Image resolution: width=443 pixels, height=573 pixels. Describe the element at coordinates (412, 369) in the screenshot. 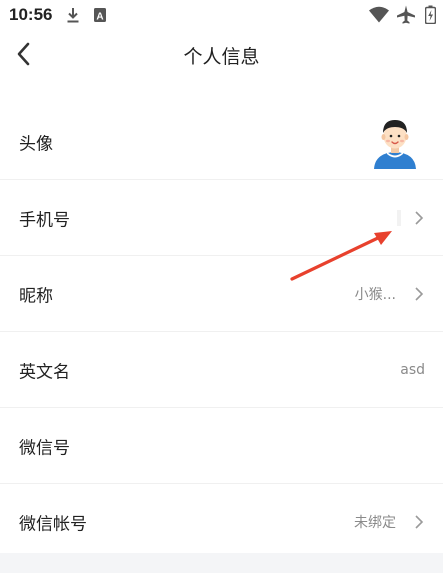

I see `english-name-value: asd` at that location.